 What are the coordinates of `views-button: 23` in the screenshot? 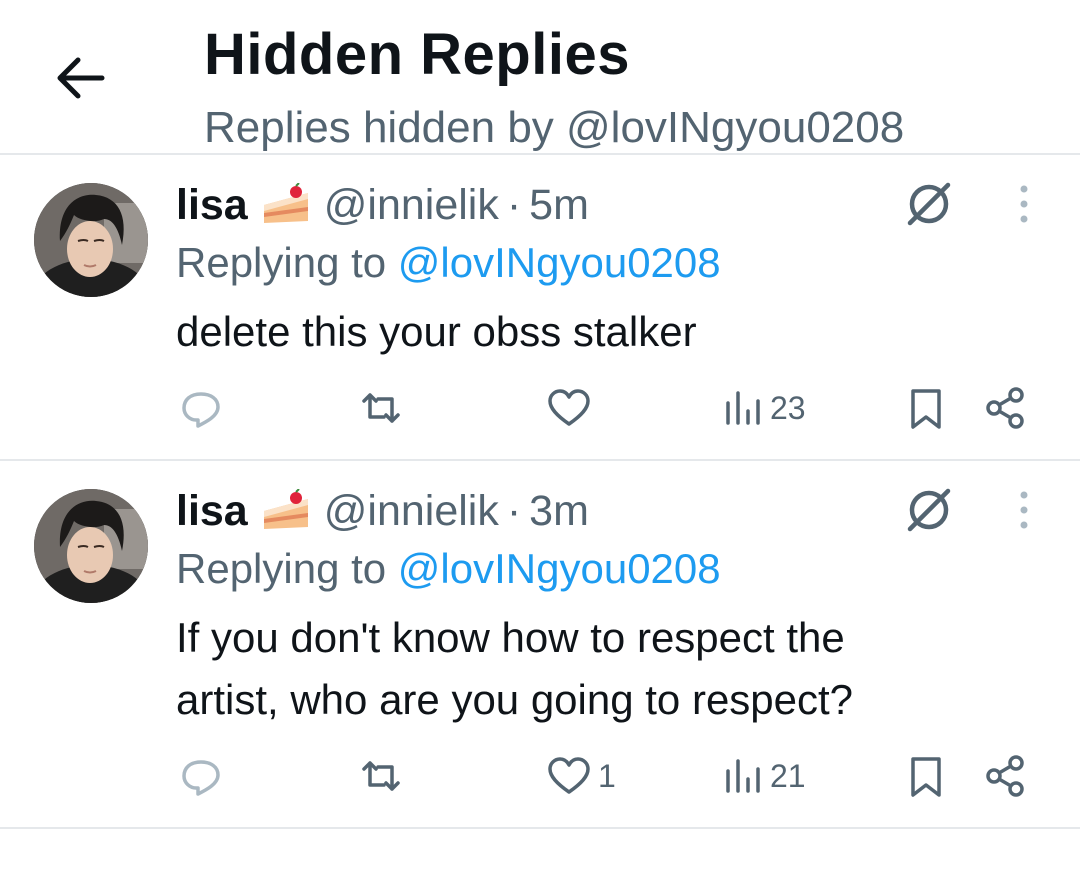 It's located at (764, 408).